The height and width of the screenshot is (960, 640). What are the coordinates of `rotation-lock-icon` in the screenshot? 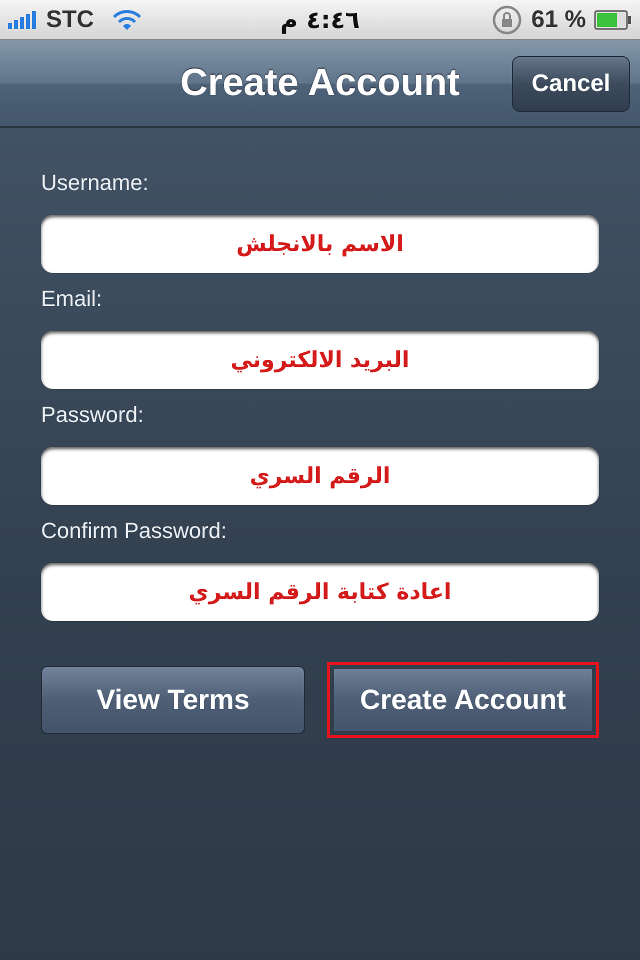 It's located at (507, 20).